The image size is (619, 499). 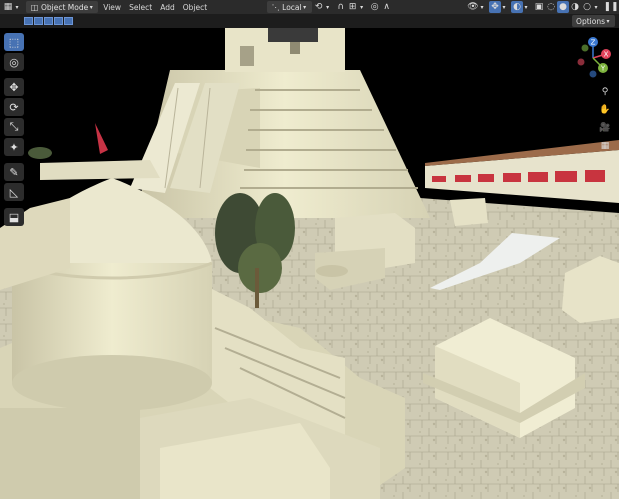 What do you see at coordinates (551, 7) in the screenshot?
I see `wireframe-icon: ◌` at bounding box center [551, 7].